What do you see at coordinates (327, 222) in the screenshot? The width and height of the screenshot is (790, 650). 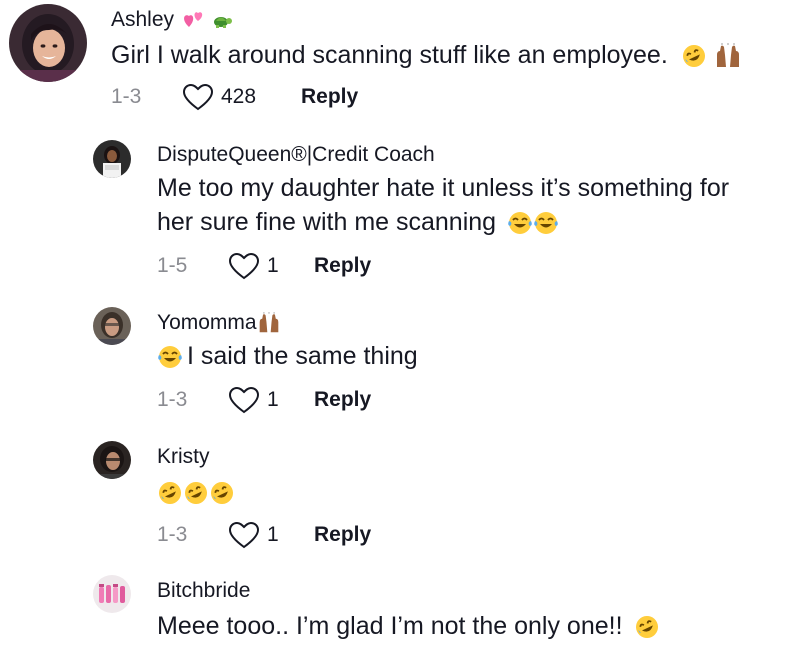 I see `comment-text-content: her sure fine with me scanning` at bounding box center [327, 222].